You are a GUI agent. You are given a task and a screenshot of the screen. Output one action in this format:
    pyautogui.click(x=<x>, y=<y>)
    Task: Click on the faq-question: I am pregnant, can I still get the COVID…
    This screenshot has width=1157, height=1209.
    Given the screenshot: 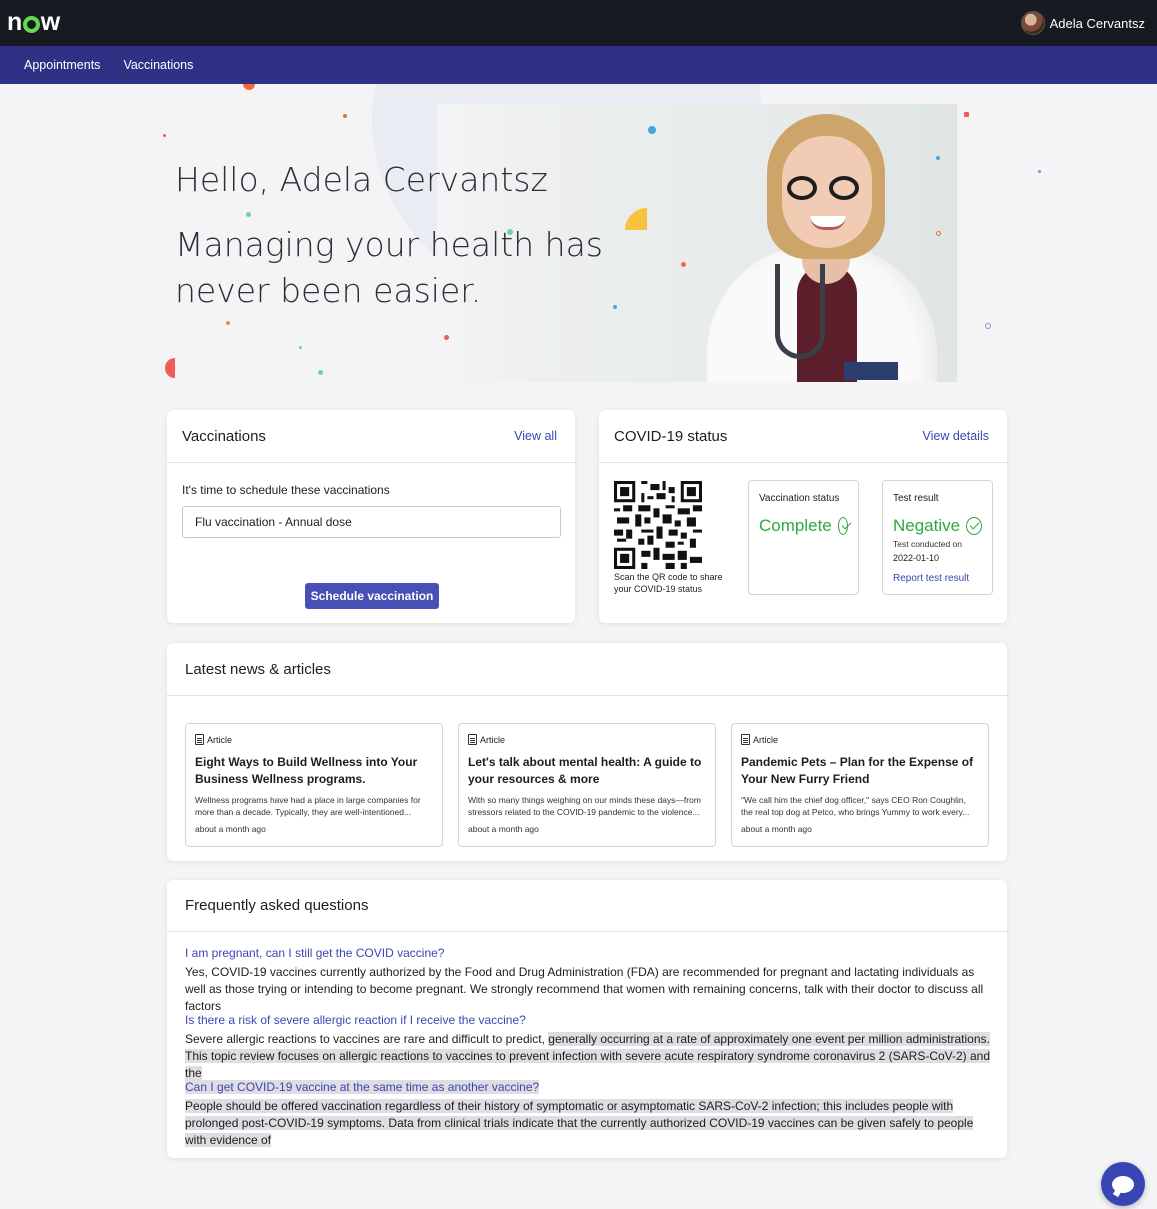 What is the action you would take?
    pyautogui.click(x=314, y=953)
    